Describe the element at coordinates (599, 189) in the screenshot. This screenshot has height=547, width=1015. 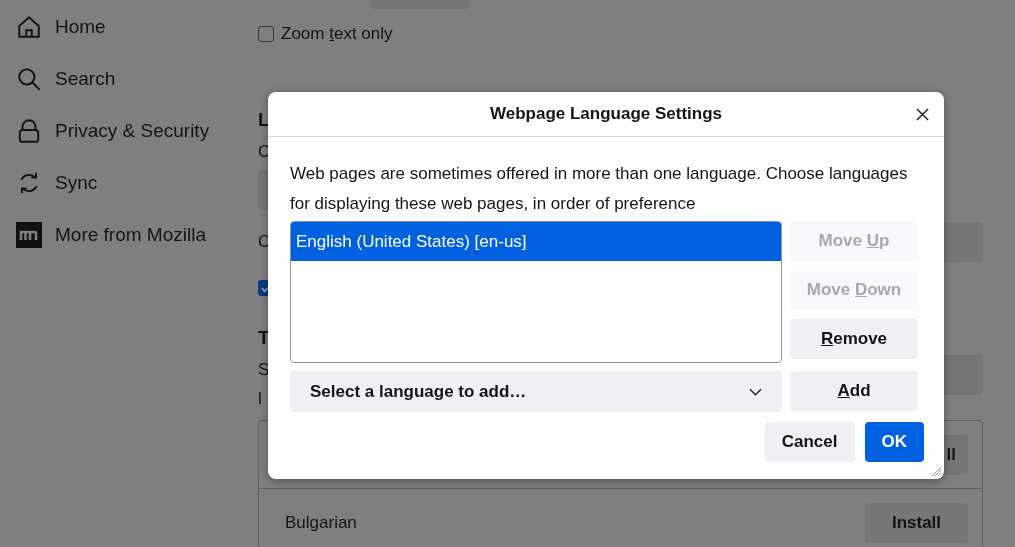
I see `dialog-description: Web pages are sometimes offered in more than one language. Choose languages for displaying these web pages, in order of preference` at that location.